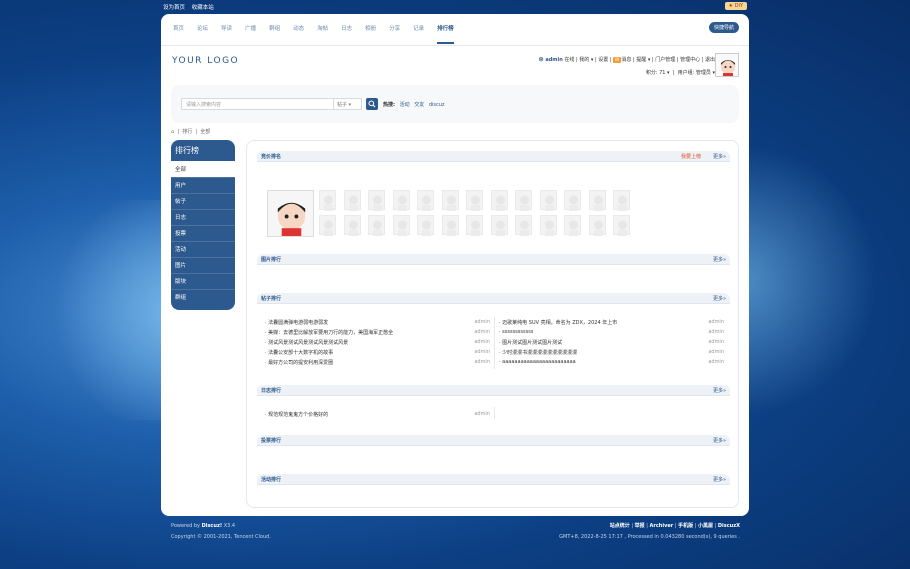 Image resolution: width=910 pixels, height=569 pixels. Describe the element at coordinates (296, 414) in the screenshot. I see `item-title: · 规范规范鬼鬼方个价格好的` at that location.